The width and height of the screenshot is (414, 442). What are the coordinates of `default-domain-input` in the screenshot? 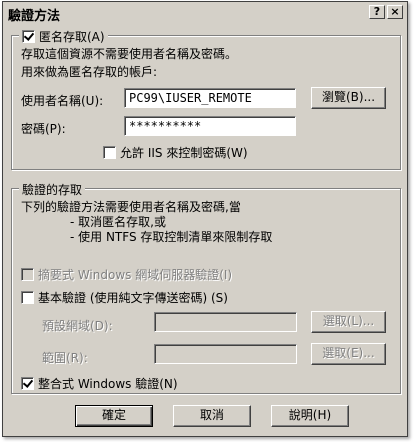 It's located at (225, 322).